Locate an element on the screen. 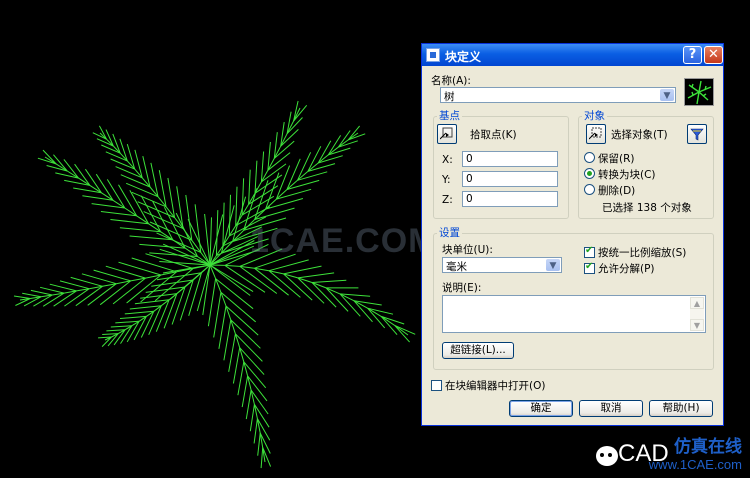 The height and width of the screenshot is (478, 750). y-label: Y: is located at coordinates (446, 180).